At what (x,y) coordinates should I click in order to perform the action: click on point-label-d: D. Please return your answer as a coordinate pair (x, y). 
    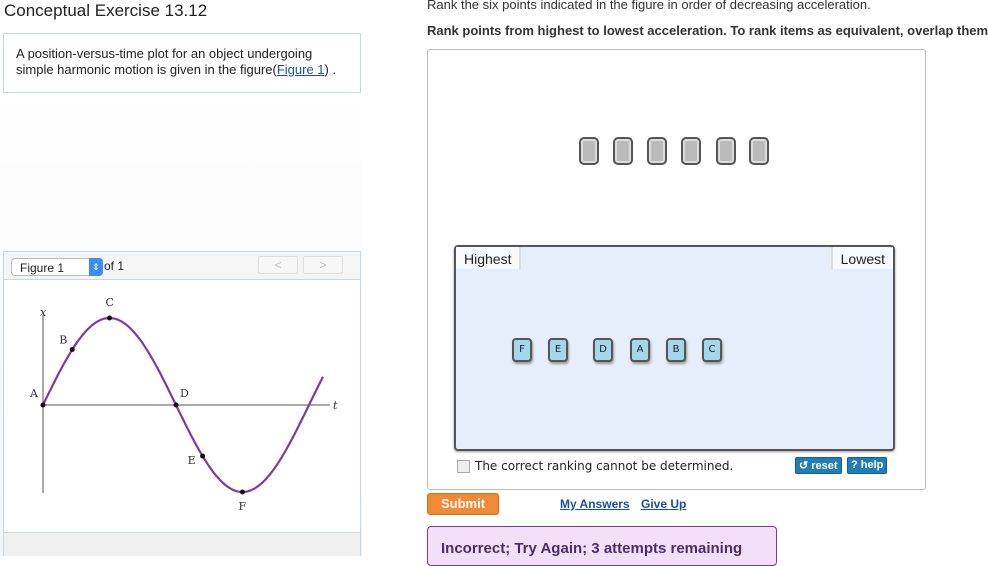
    Looking at the image, I should click on (184, 393).